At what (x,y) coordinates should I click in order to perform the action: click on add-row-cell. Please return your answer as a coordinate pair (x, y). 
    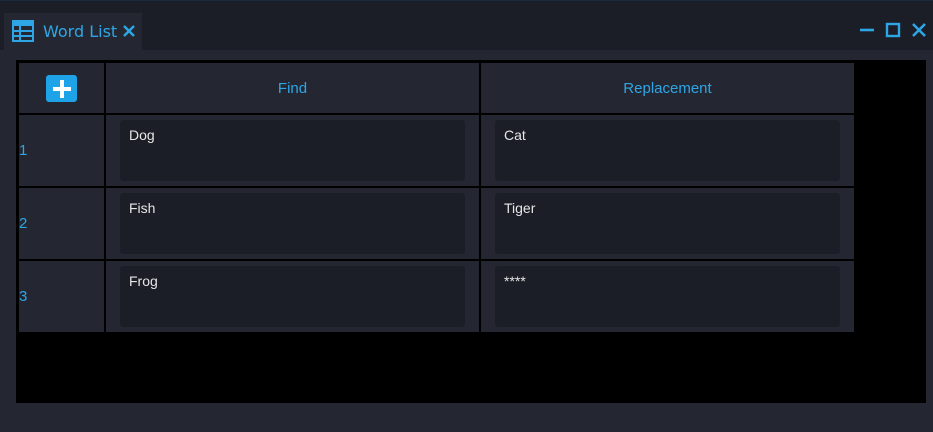
    Looking at the image, I should click on (61, 88).